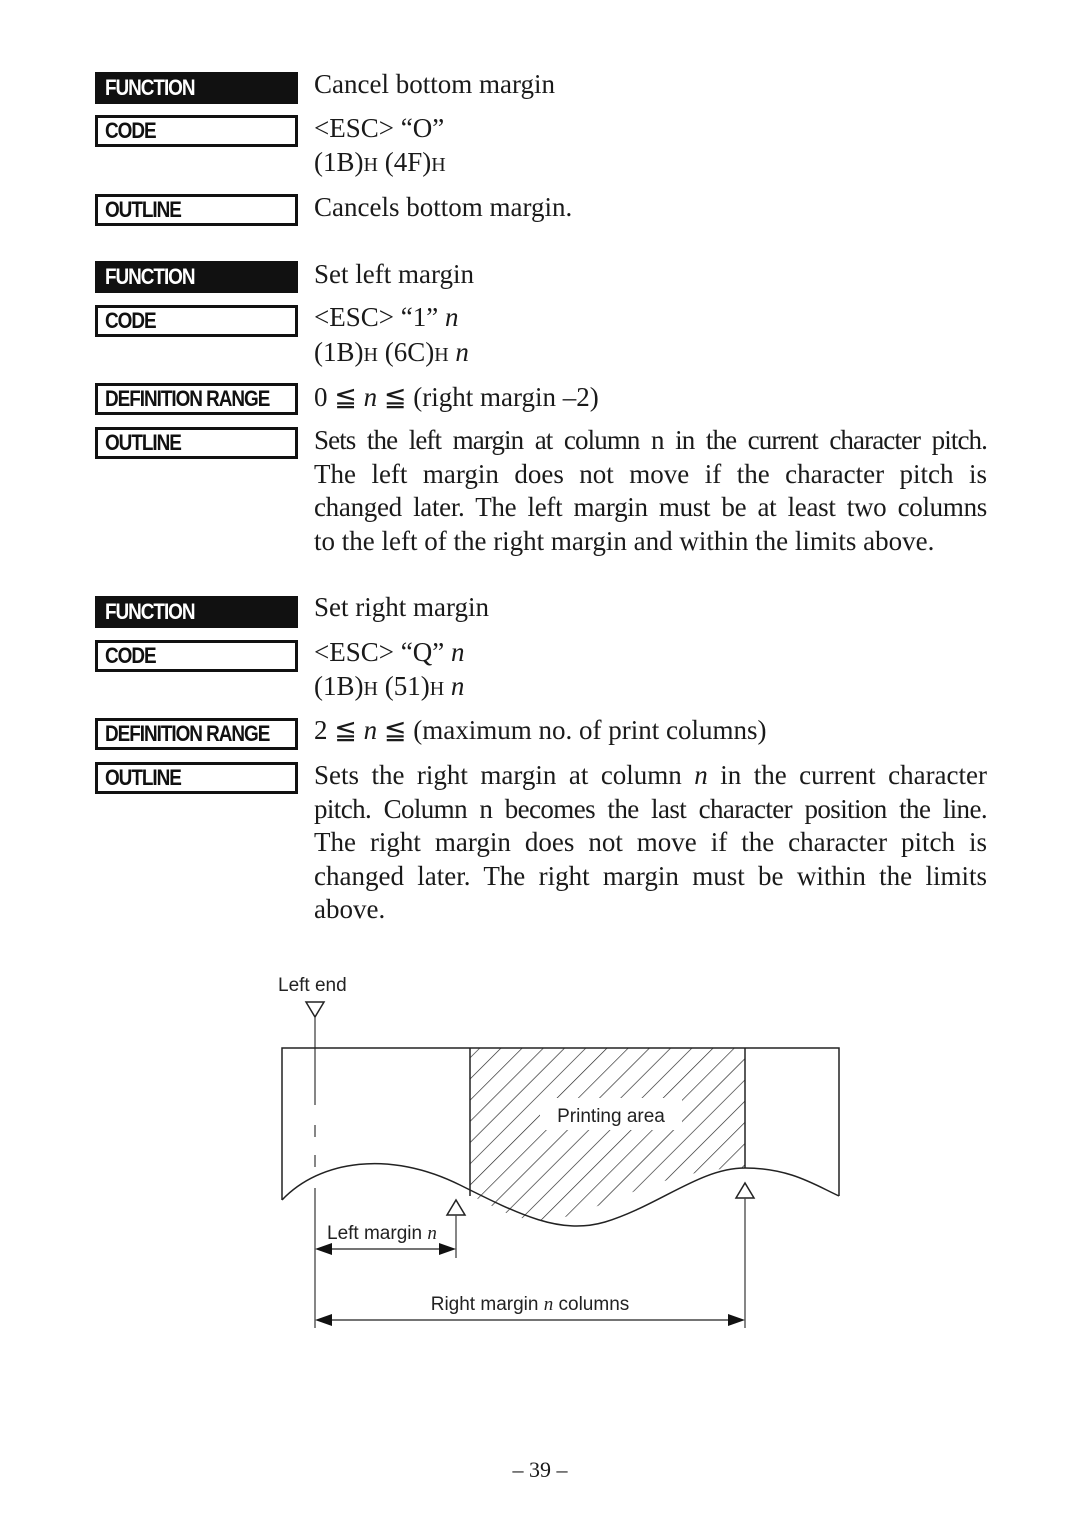  What do you see at coordinates (745, 1190) in the screenshot?
I see `right-margin-marker-icon` at bounding box center [745, 1190].